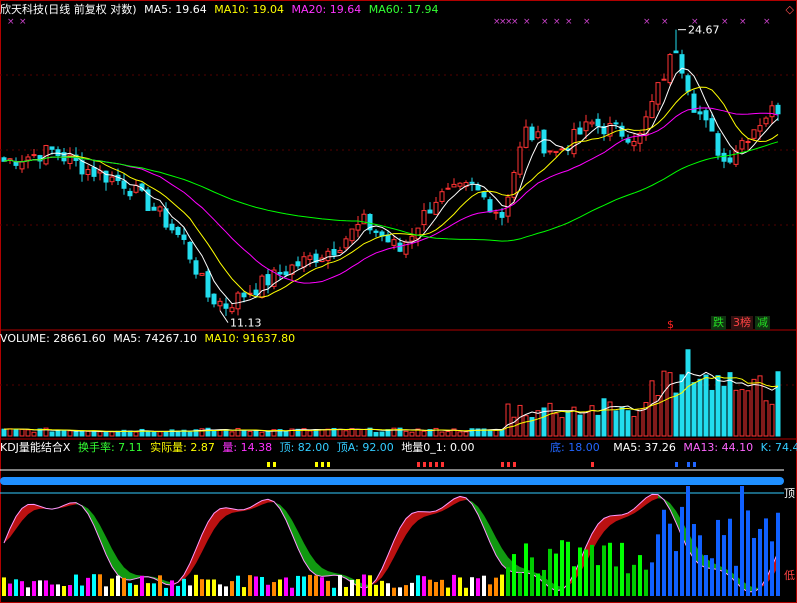 This screenshot has height=603, width=797. What do you see at coordinates (762, 323) in the screenshot?
I see `button-jian: 减` at bounding box center [762, 323].